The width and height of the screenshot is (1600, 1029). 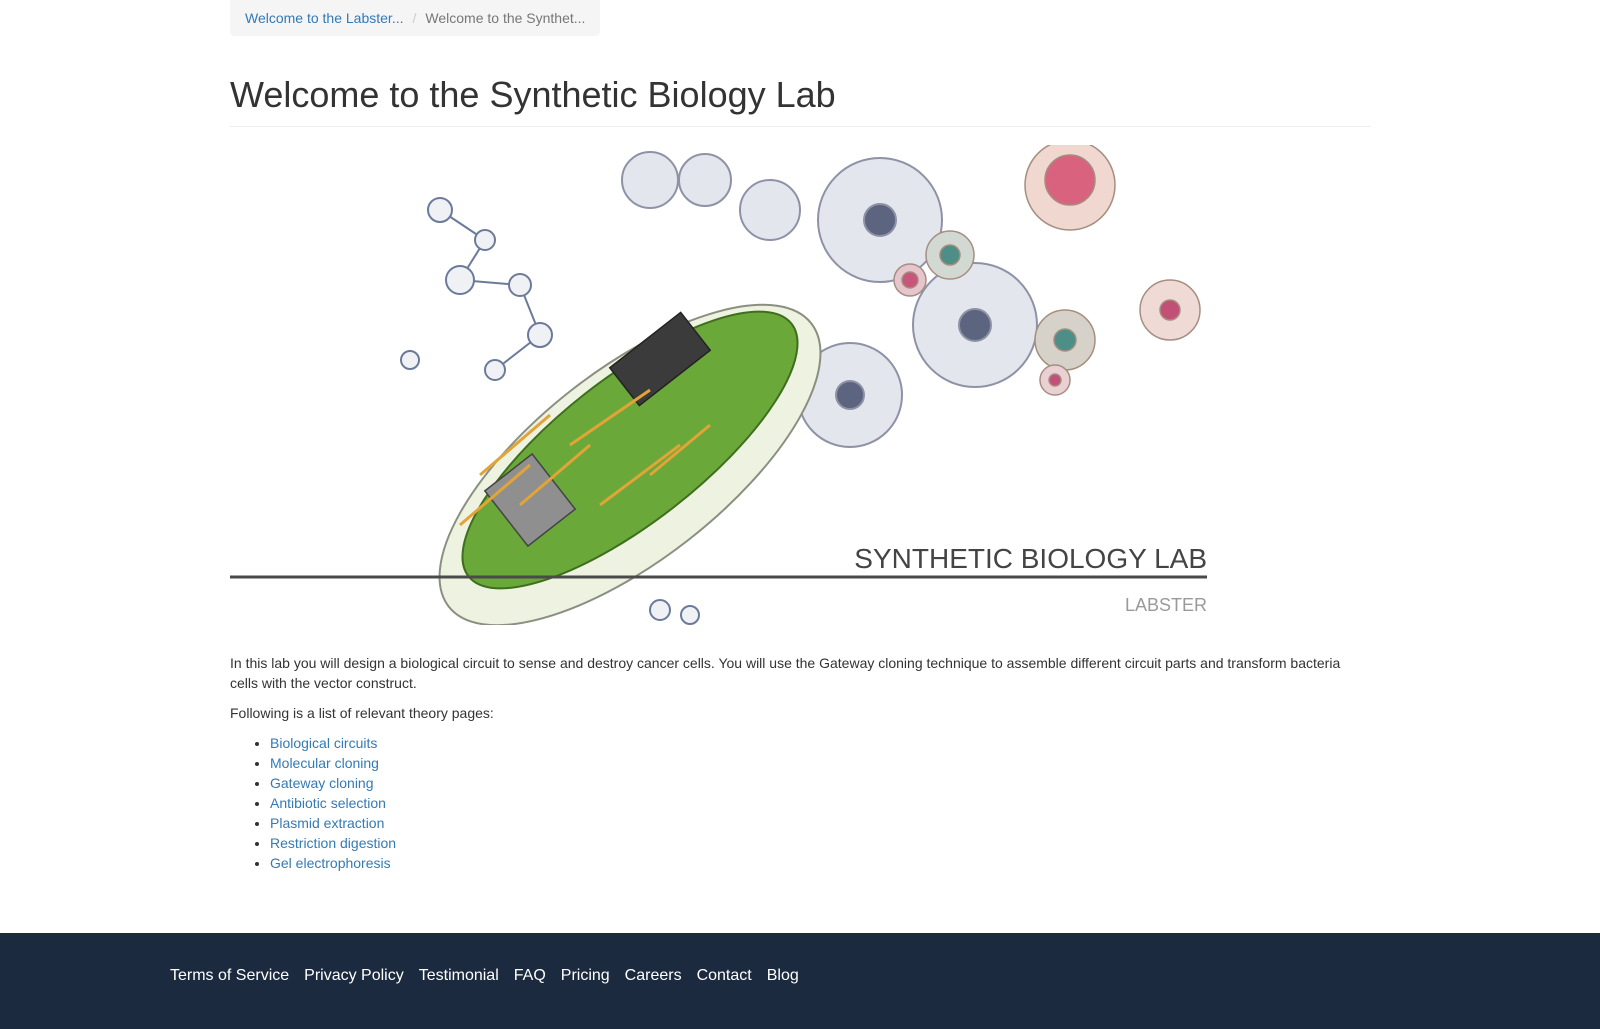 I want to click on list-item: Molecular cloning, so click(x=333, y=763).